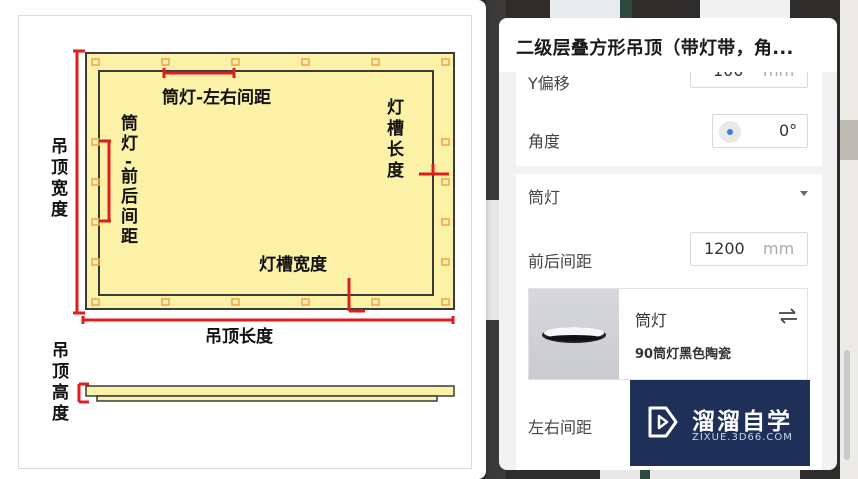  What do you see at coordinates (270, 391) in the screenshot?
I see `ceiling-side-view` at bounding box center [270, 391].